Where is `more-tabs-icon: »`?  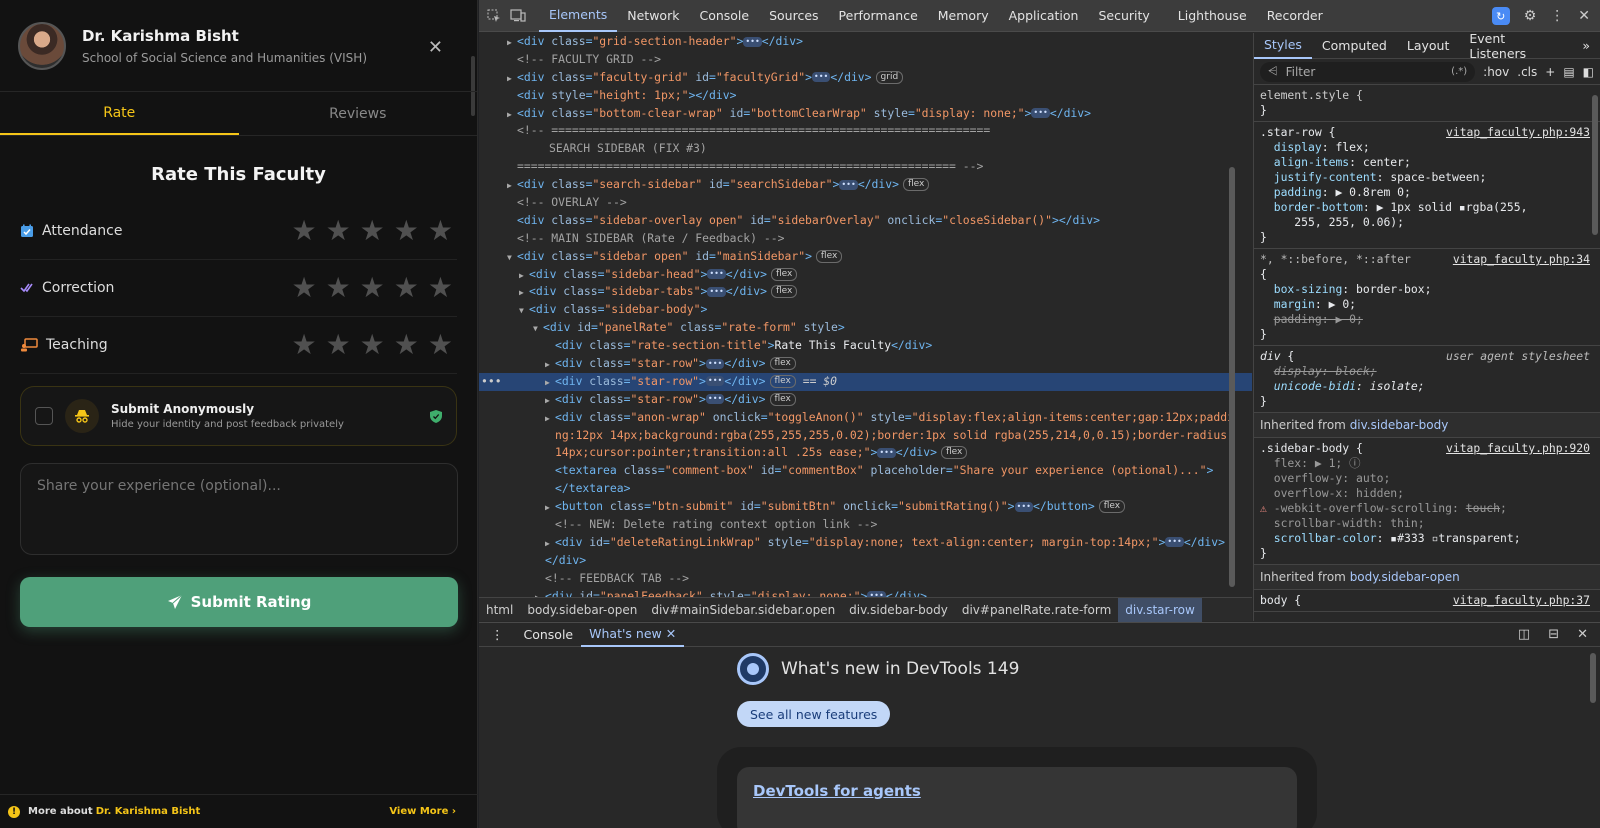 more-tabs-icon: » is located at coordinates (1586, 46).